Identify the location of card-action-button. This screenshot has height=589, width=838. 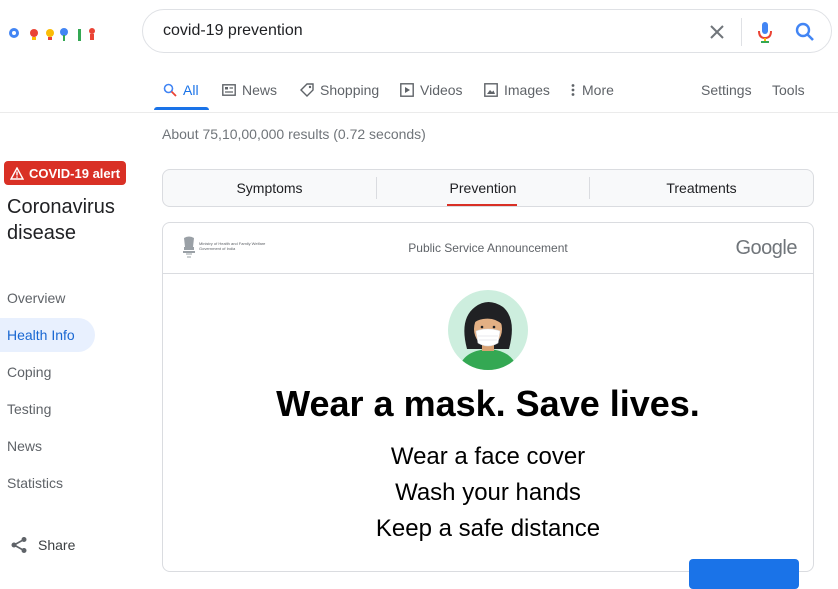
(744, 574).